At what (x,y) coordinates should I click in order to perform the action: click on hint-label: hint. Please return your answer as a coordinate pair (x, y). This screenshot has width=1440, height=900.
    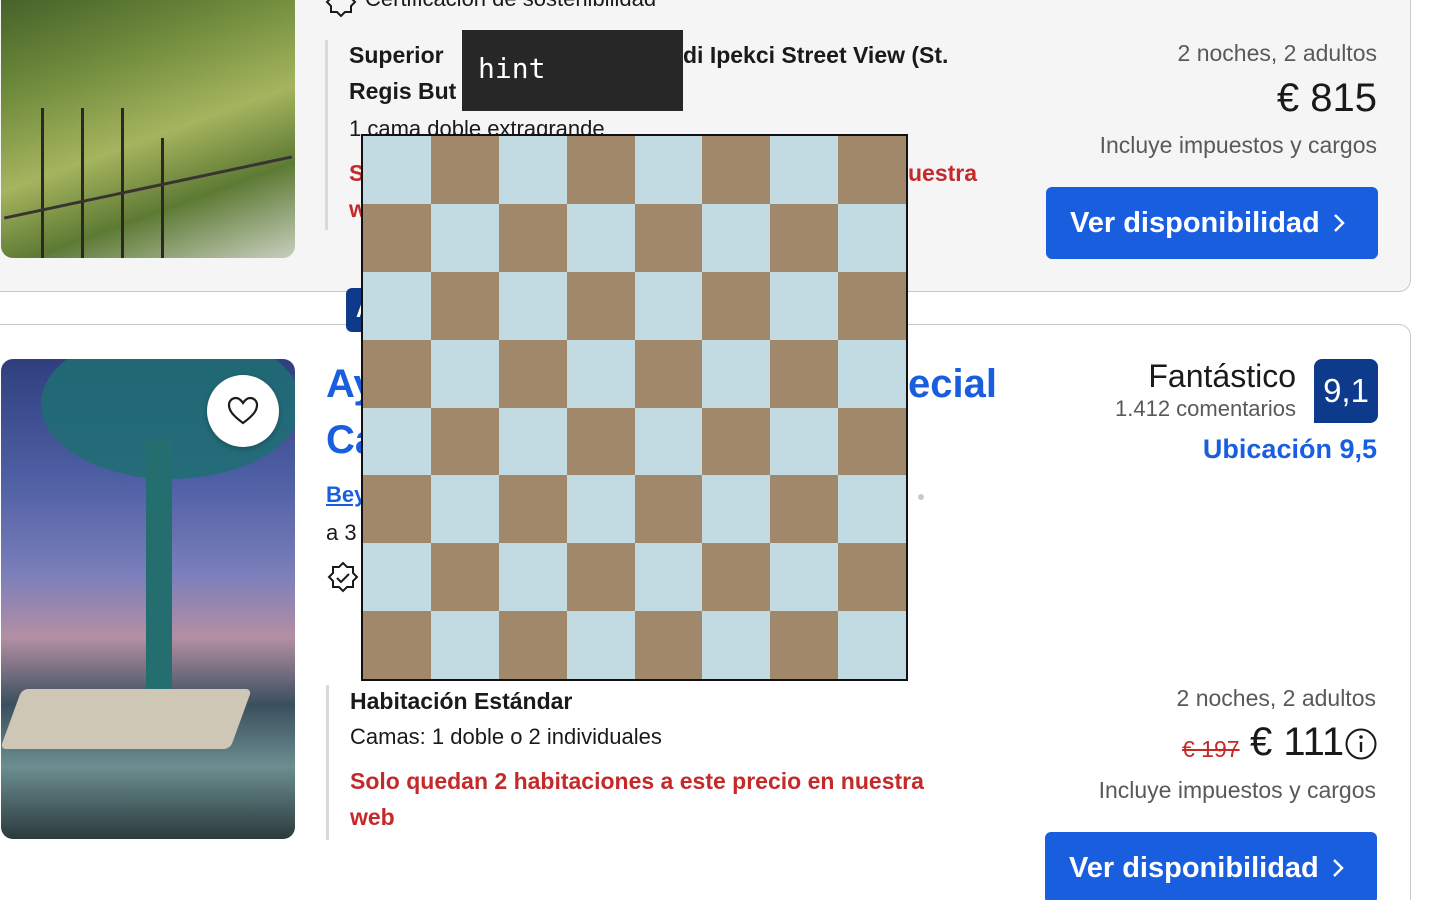
    Looking at the image, I should click on (512, 68).